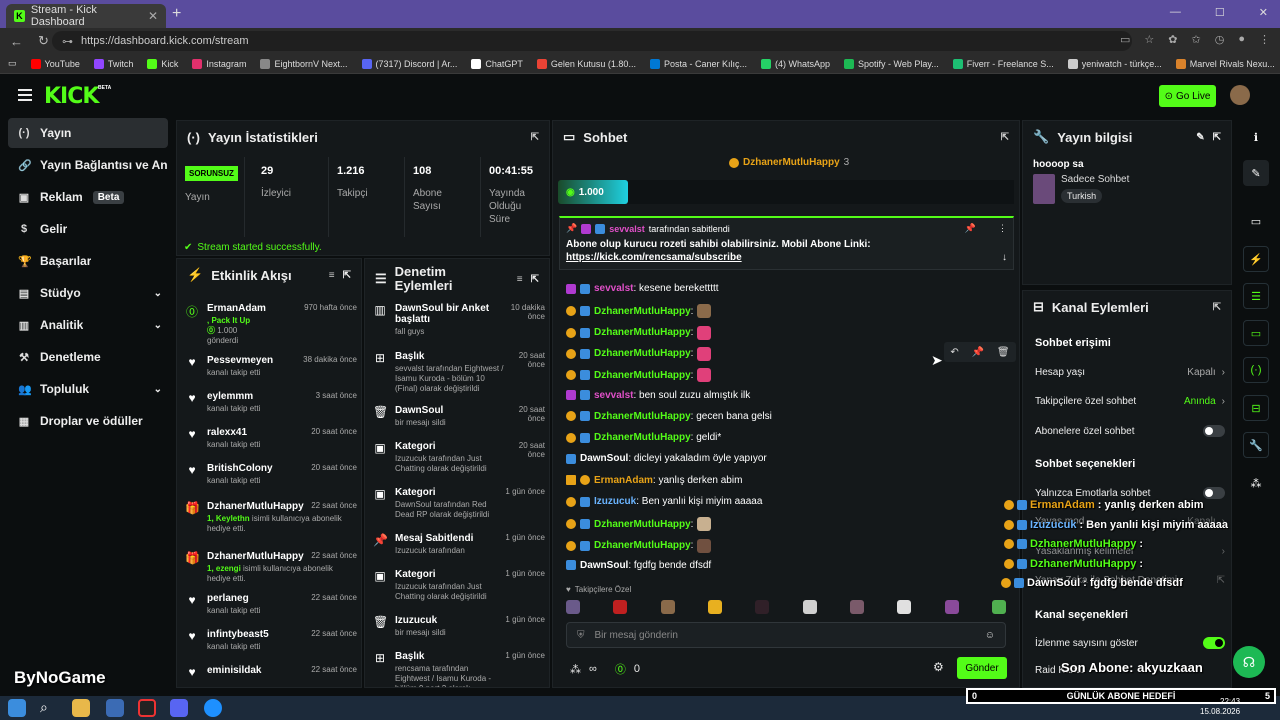 The width and height of the screenshot is (1280, 720). Describe the element at coordinates (19, 41) in the screenshot. I see `back-icon: ←` at that location.